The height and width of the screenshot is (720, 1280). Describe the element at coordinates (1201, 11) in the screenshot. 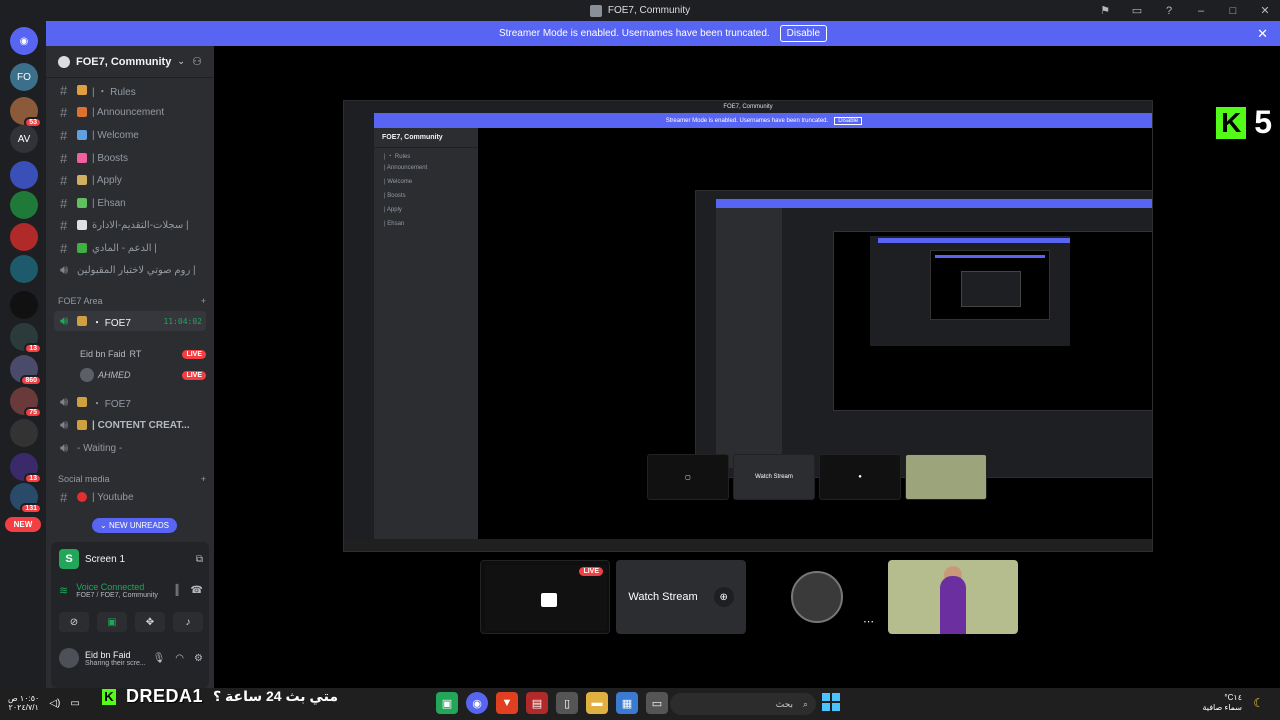

I see `minimize-button: –` at that location.